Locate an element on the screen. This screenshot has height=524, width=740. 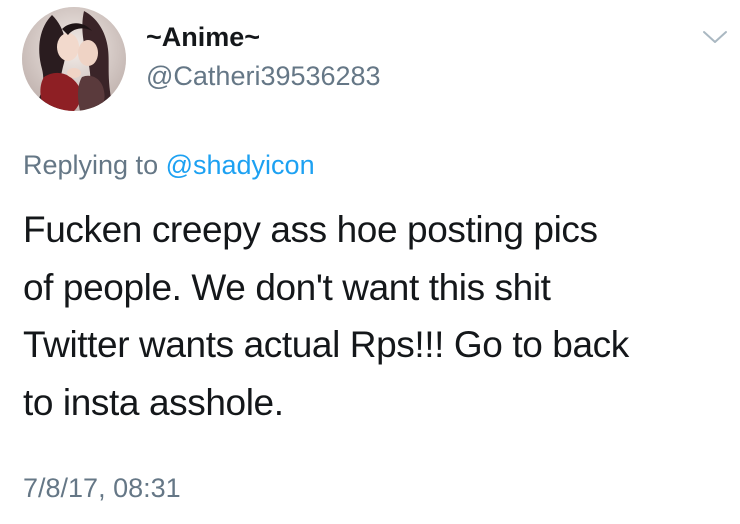
anime-avatar-icon is located at coordinates (74, 59).